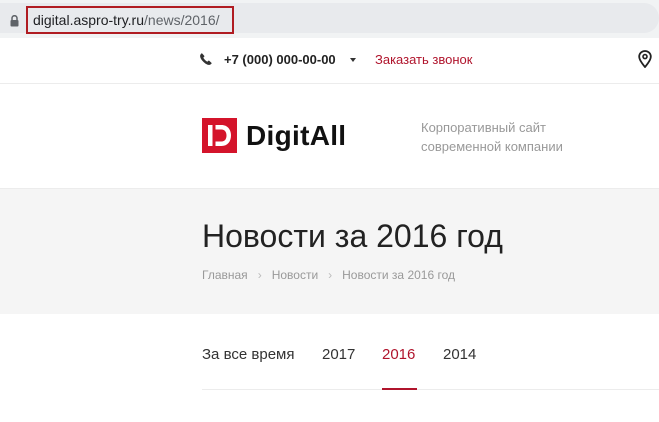 Image resolution: width=659 pixels, height=422 pixels. I want to click on active-tab-indicator, so click(399, 389).